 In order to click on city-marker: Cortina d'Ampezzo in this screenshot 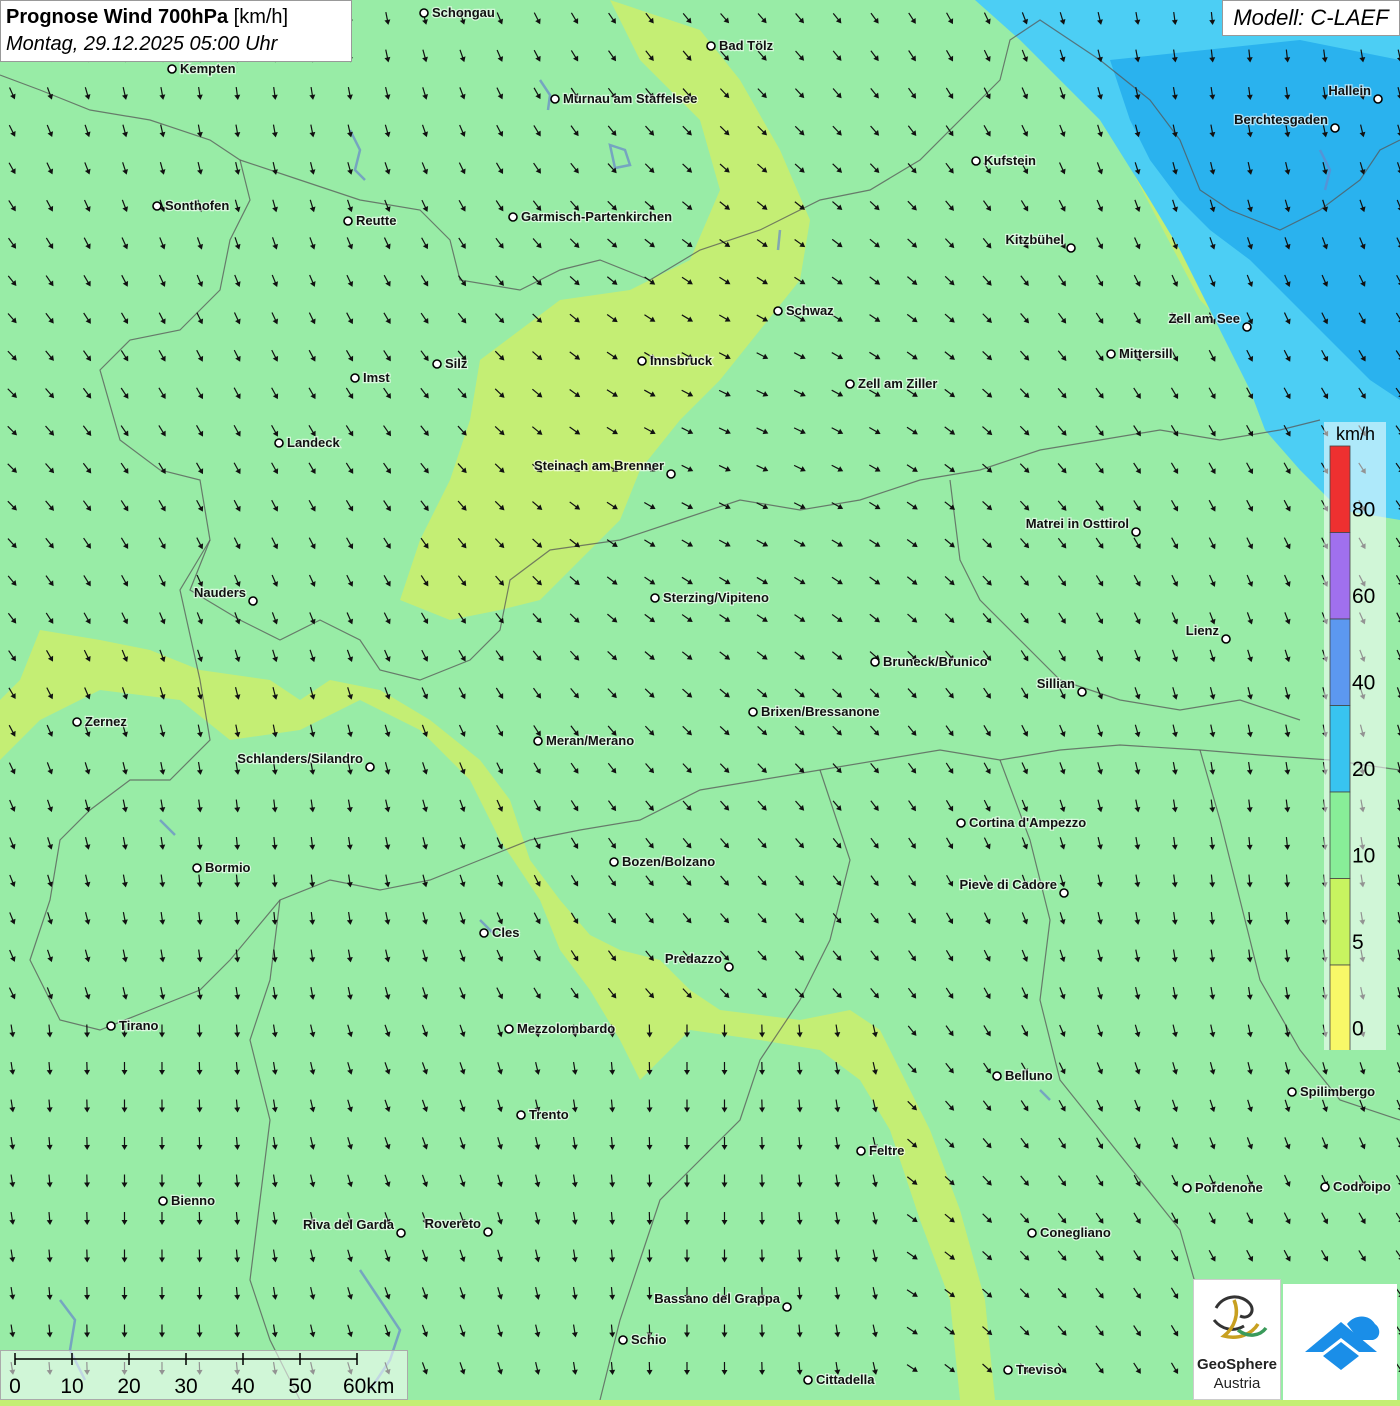, I will do `click(1021, 822)`.